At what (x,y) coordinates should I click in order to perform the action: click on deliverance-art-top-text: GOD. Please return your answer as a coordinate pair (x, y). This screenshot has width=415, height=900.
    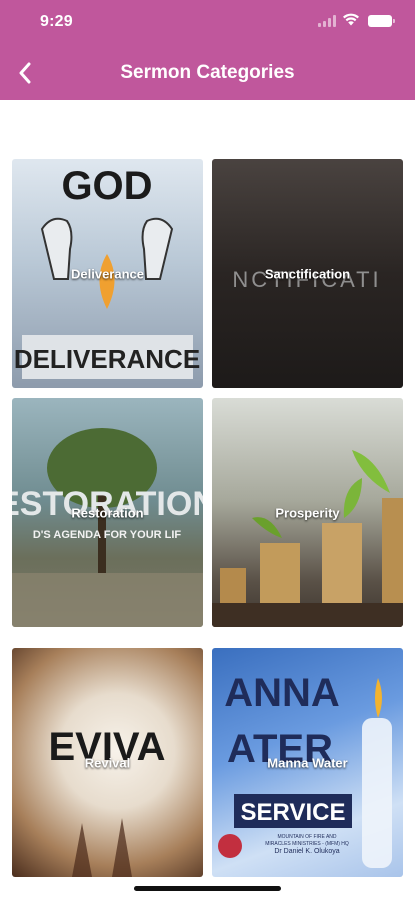
    Looking at the image, I should click on (106, 186).